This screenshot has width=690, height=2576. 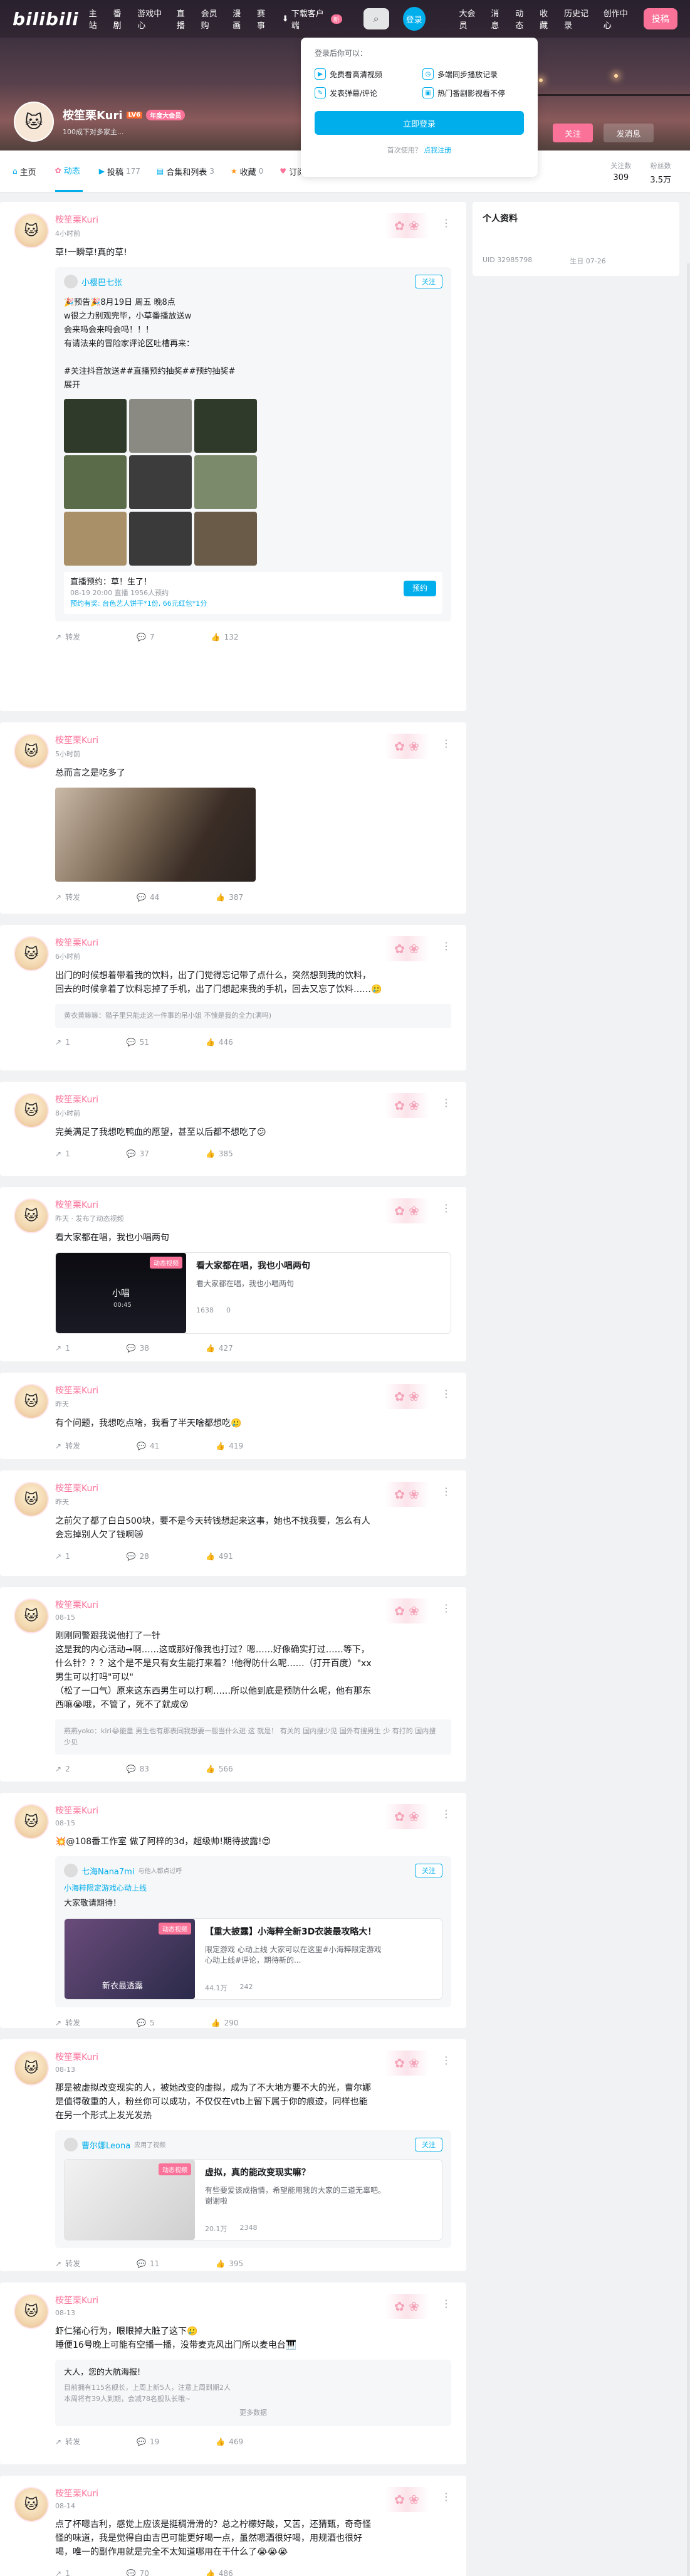 What do you see at coordinates (579, 19) in the screenshot?
I see `right-nav-link: 历史记录` at bounding box center [579, 19].